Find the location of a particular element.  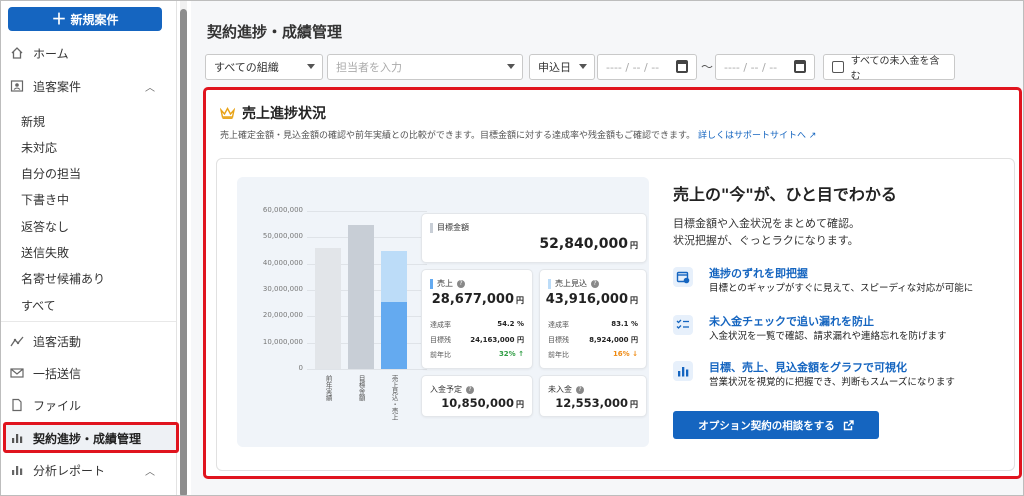

rate-value: 54.2 % is located at coordinates (510, 324).